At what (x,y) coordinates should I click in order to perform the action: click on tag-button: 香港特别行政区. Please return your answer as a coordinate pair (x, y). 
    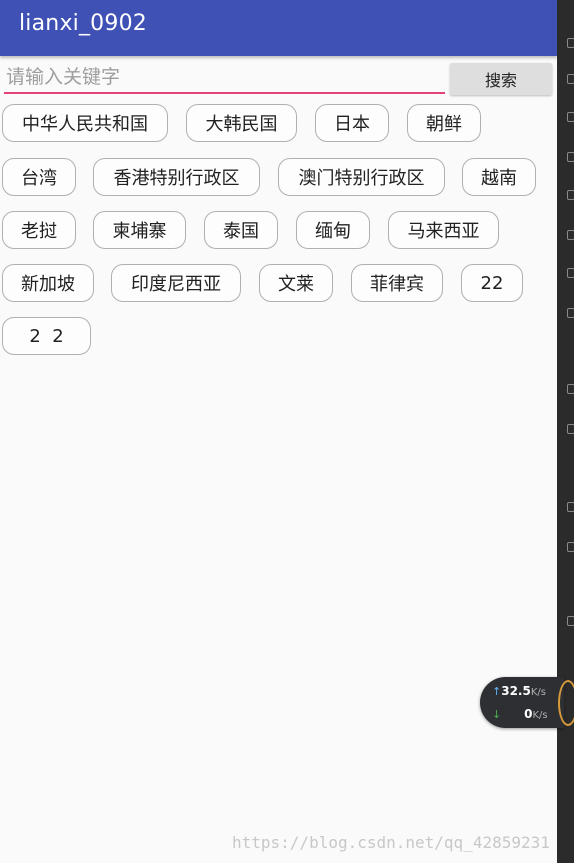
    Looking at the image, I should click on (176, 177).